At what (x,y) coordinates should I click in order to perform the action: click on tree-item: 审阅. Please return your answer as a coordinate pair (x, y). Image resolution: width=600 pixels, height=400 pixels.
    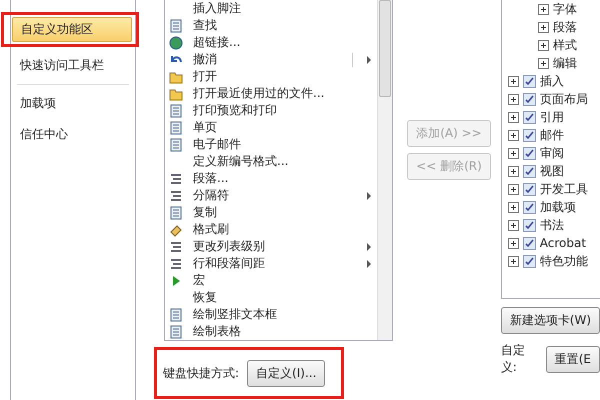
    Looking at the image, I should click on (551, 153).